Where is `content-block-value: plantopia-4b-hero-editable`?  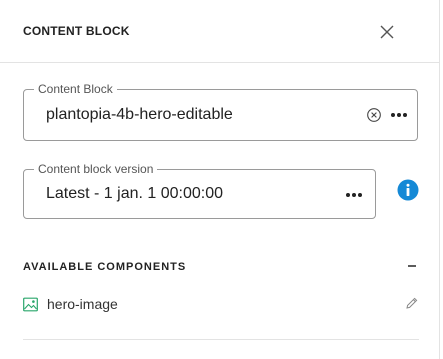
content-block-value: plantopia-4b-hero-editable is located at coordinates (139, 114).